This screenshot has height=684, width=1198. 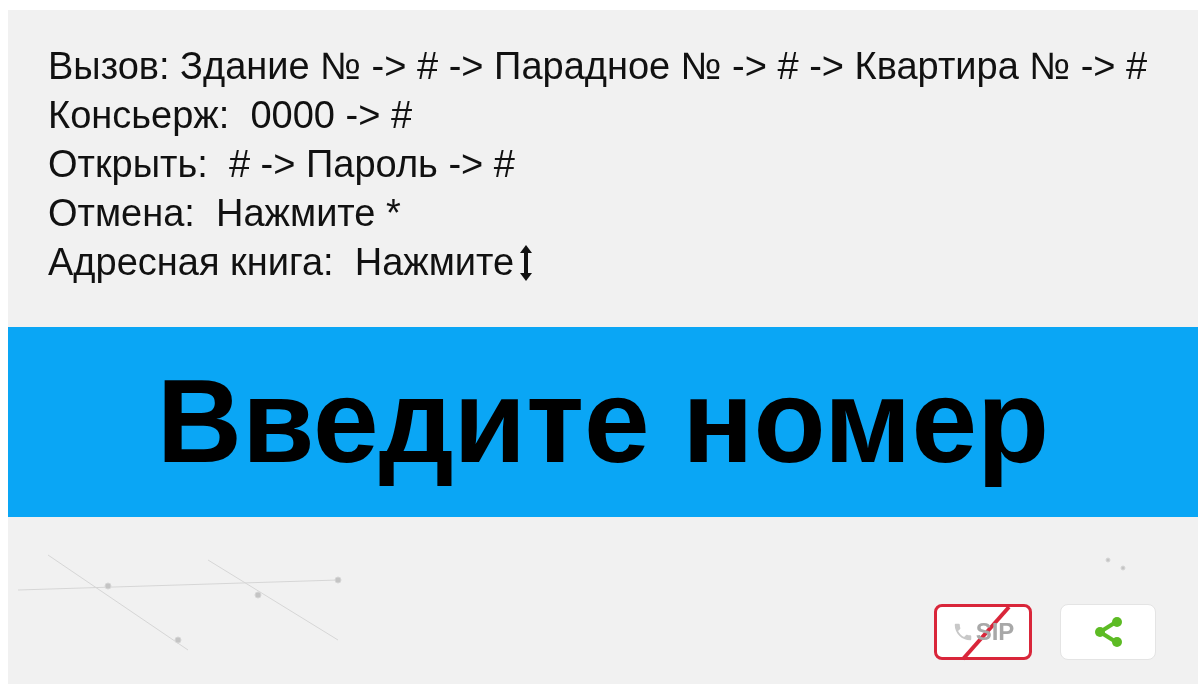 What do you see at coordinates (281, 262) in the screenshot?
I see `instruction-text: Адресная книга: Нажмите` at bounding box center [281, 262].